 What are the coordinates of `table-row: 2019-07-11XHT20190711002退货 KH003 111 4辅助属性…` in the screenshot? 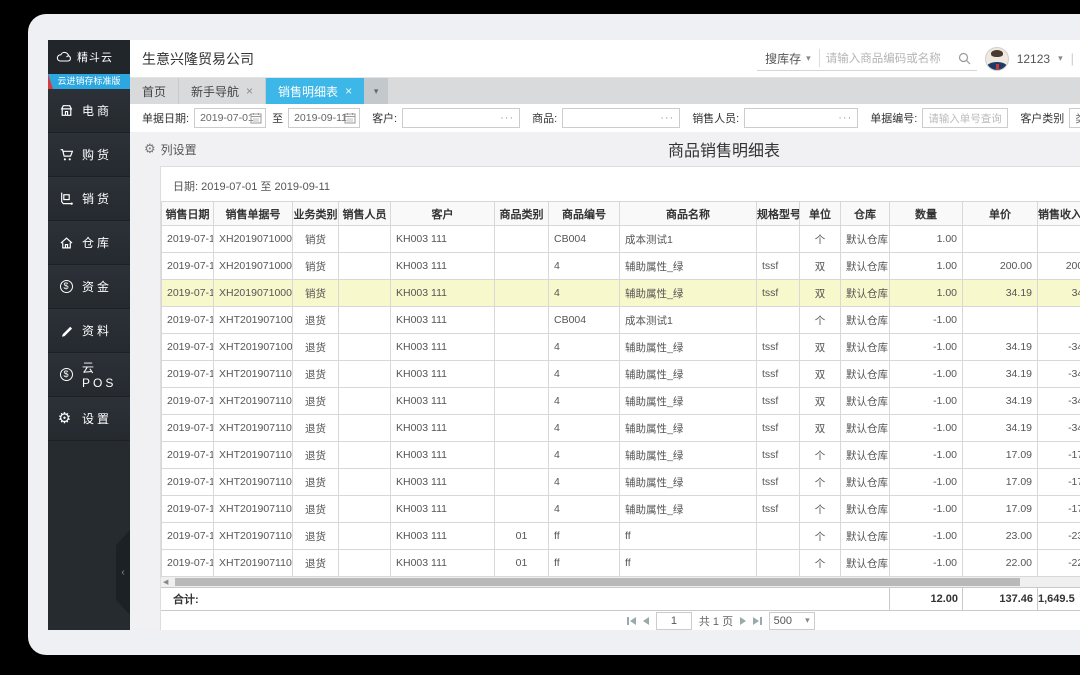 It's located at (620, 401).